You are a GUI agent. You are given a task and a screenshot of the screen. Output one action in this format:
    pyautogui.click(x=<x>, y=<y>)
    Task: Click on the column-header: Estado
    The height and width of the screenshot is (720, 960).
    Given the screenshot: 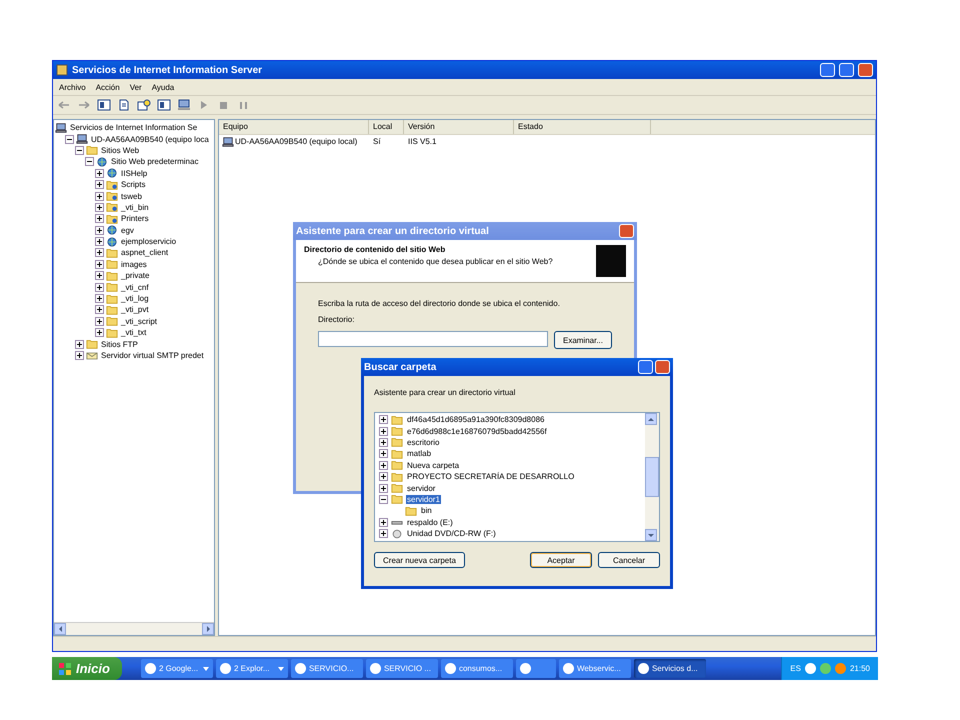 What is the action you would take?
    pyautogui.click(x=582, y=127)
    